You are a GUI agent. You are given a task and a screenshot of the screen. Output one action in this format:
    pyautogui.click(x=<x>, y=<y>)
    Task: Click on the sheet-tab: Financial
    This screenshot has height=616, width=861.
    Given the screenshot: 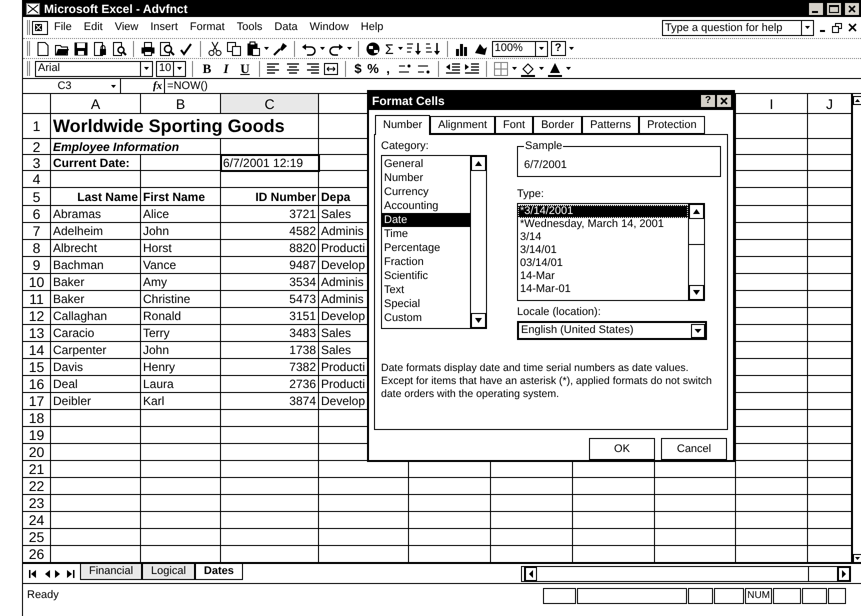 What is the action you would take?
    pyautogui.click(x=111, y=572)
    